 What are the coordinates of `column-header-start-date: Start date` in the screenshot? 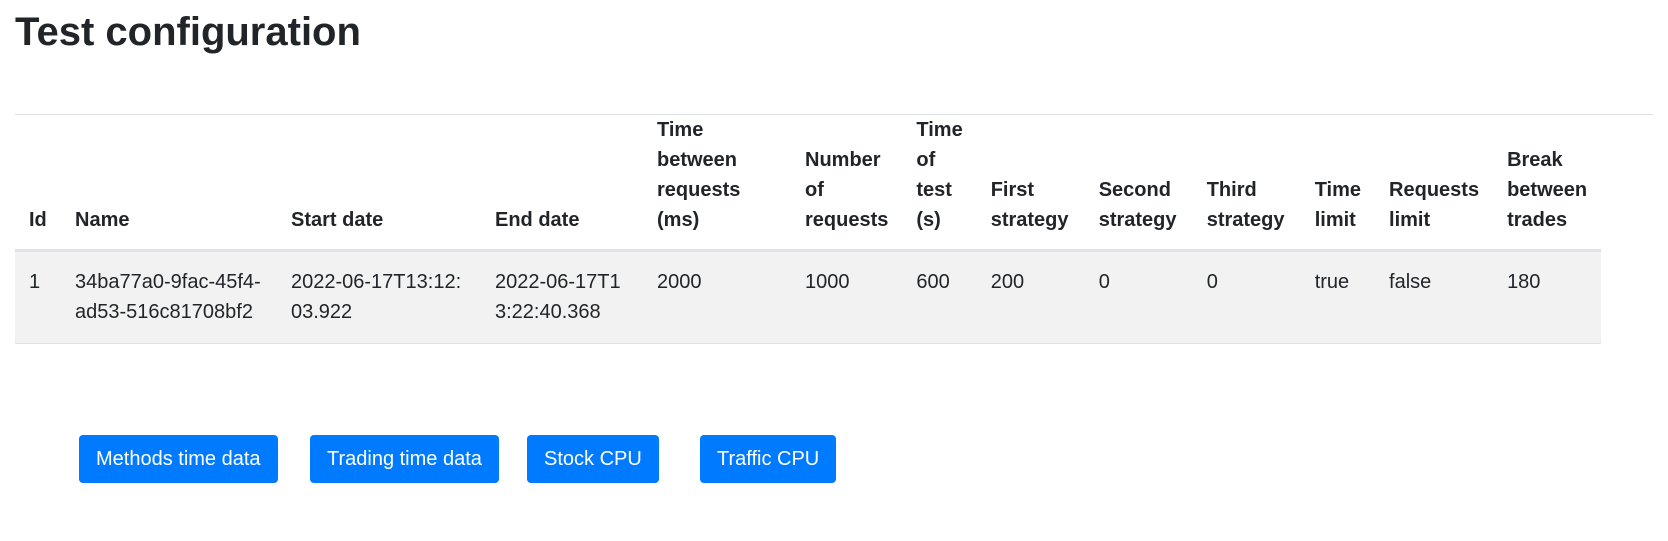 It's located at (379, 183).